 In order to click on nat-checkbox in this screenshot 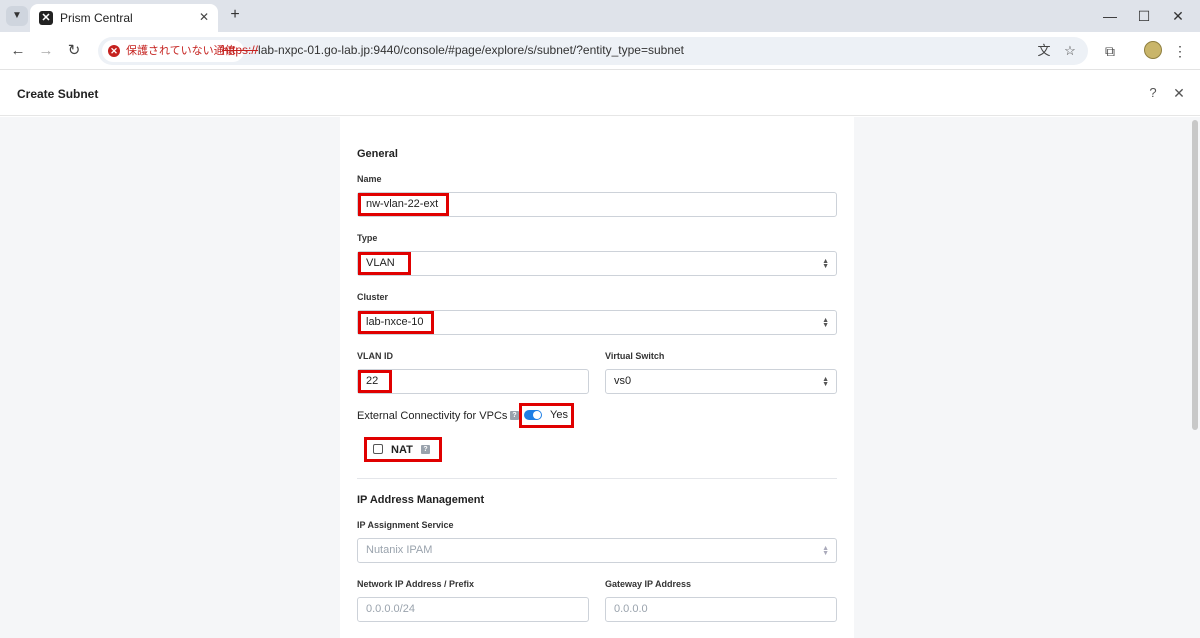, I will do `click(378, 449)`.